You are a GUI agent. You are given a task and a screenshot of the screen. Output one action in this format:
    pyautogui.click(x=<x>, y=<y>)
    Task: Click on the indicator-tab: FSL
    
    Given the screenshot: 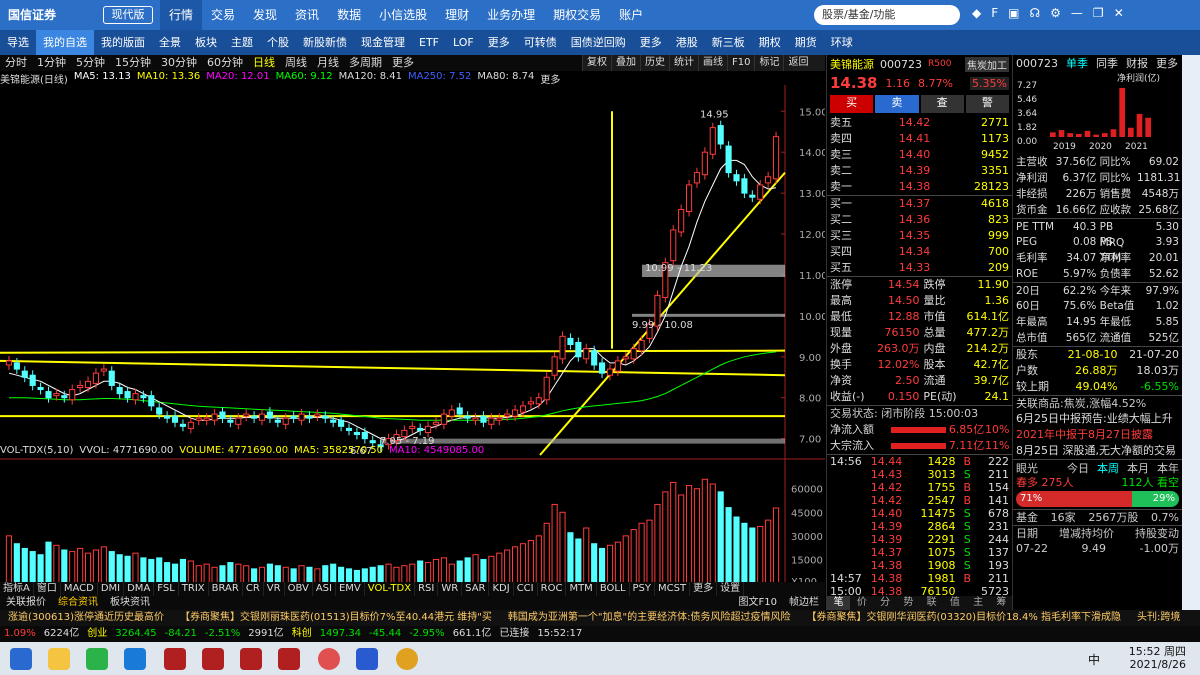 What is the action you would take?
    pyautogui.click(x=166, y=589)
    